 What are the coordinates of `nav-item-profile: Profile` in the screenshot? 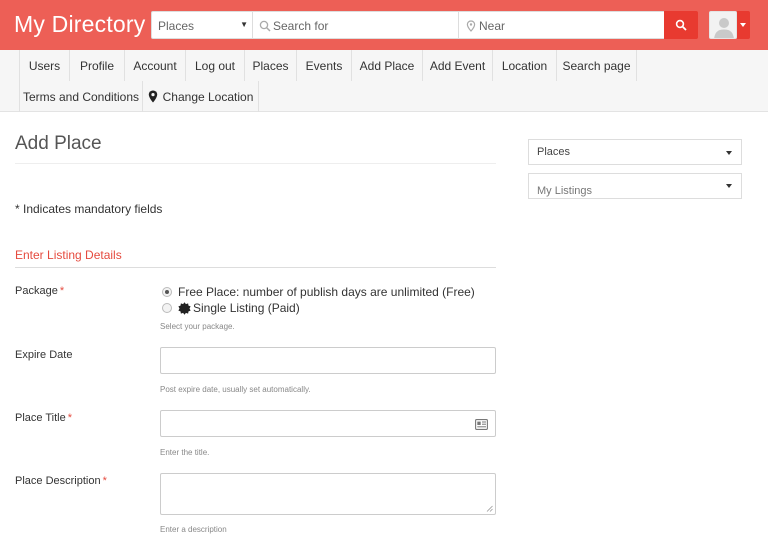 It's located at (97, 65).